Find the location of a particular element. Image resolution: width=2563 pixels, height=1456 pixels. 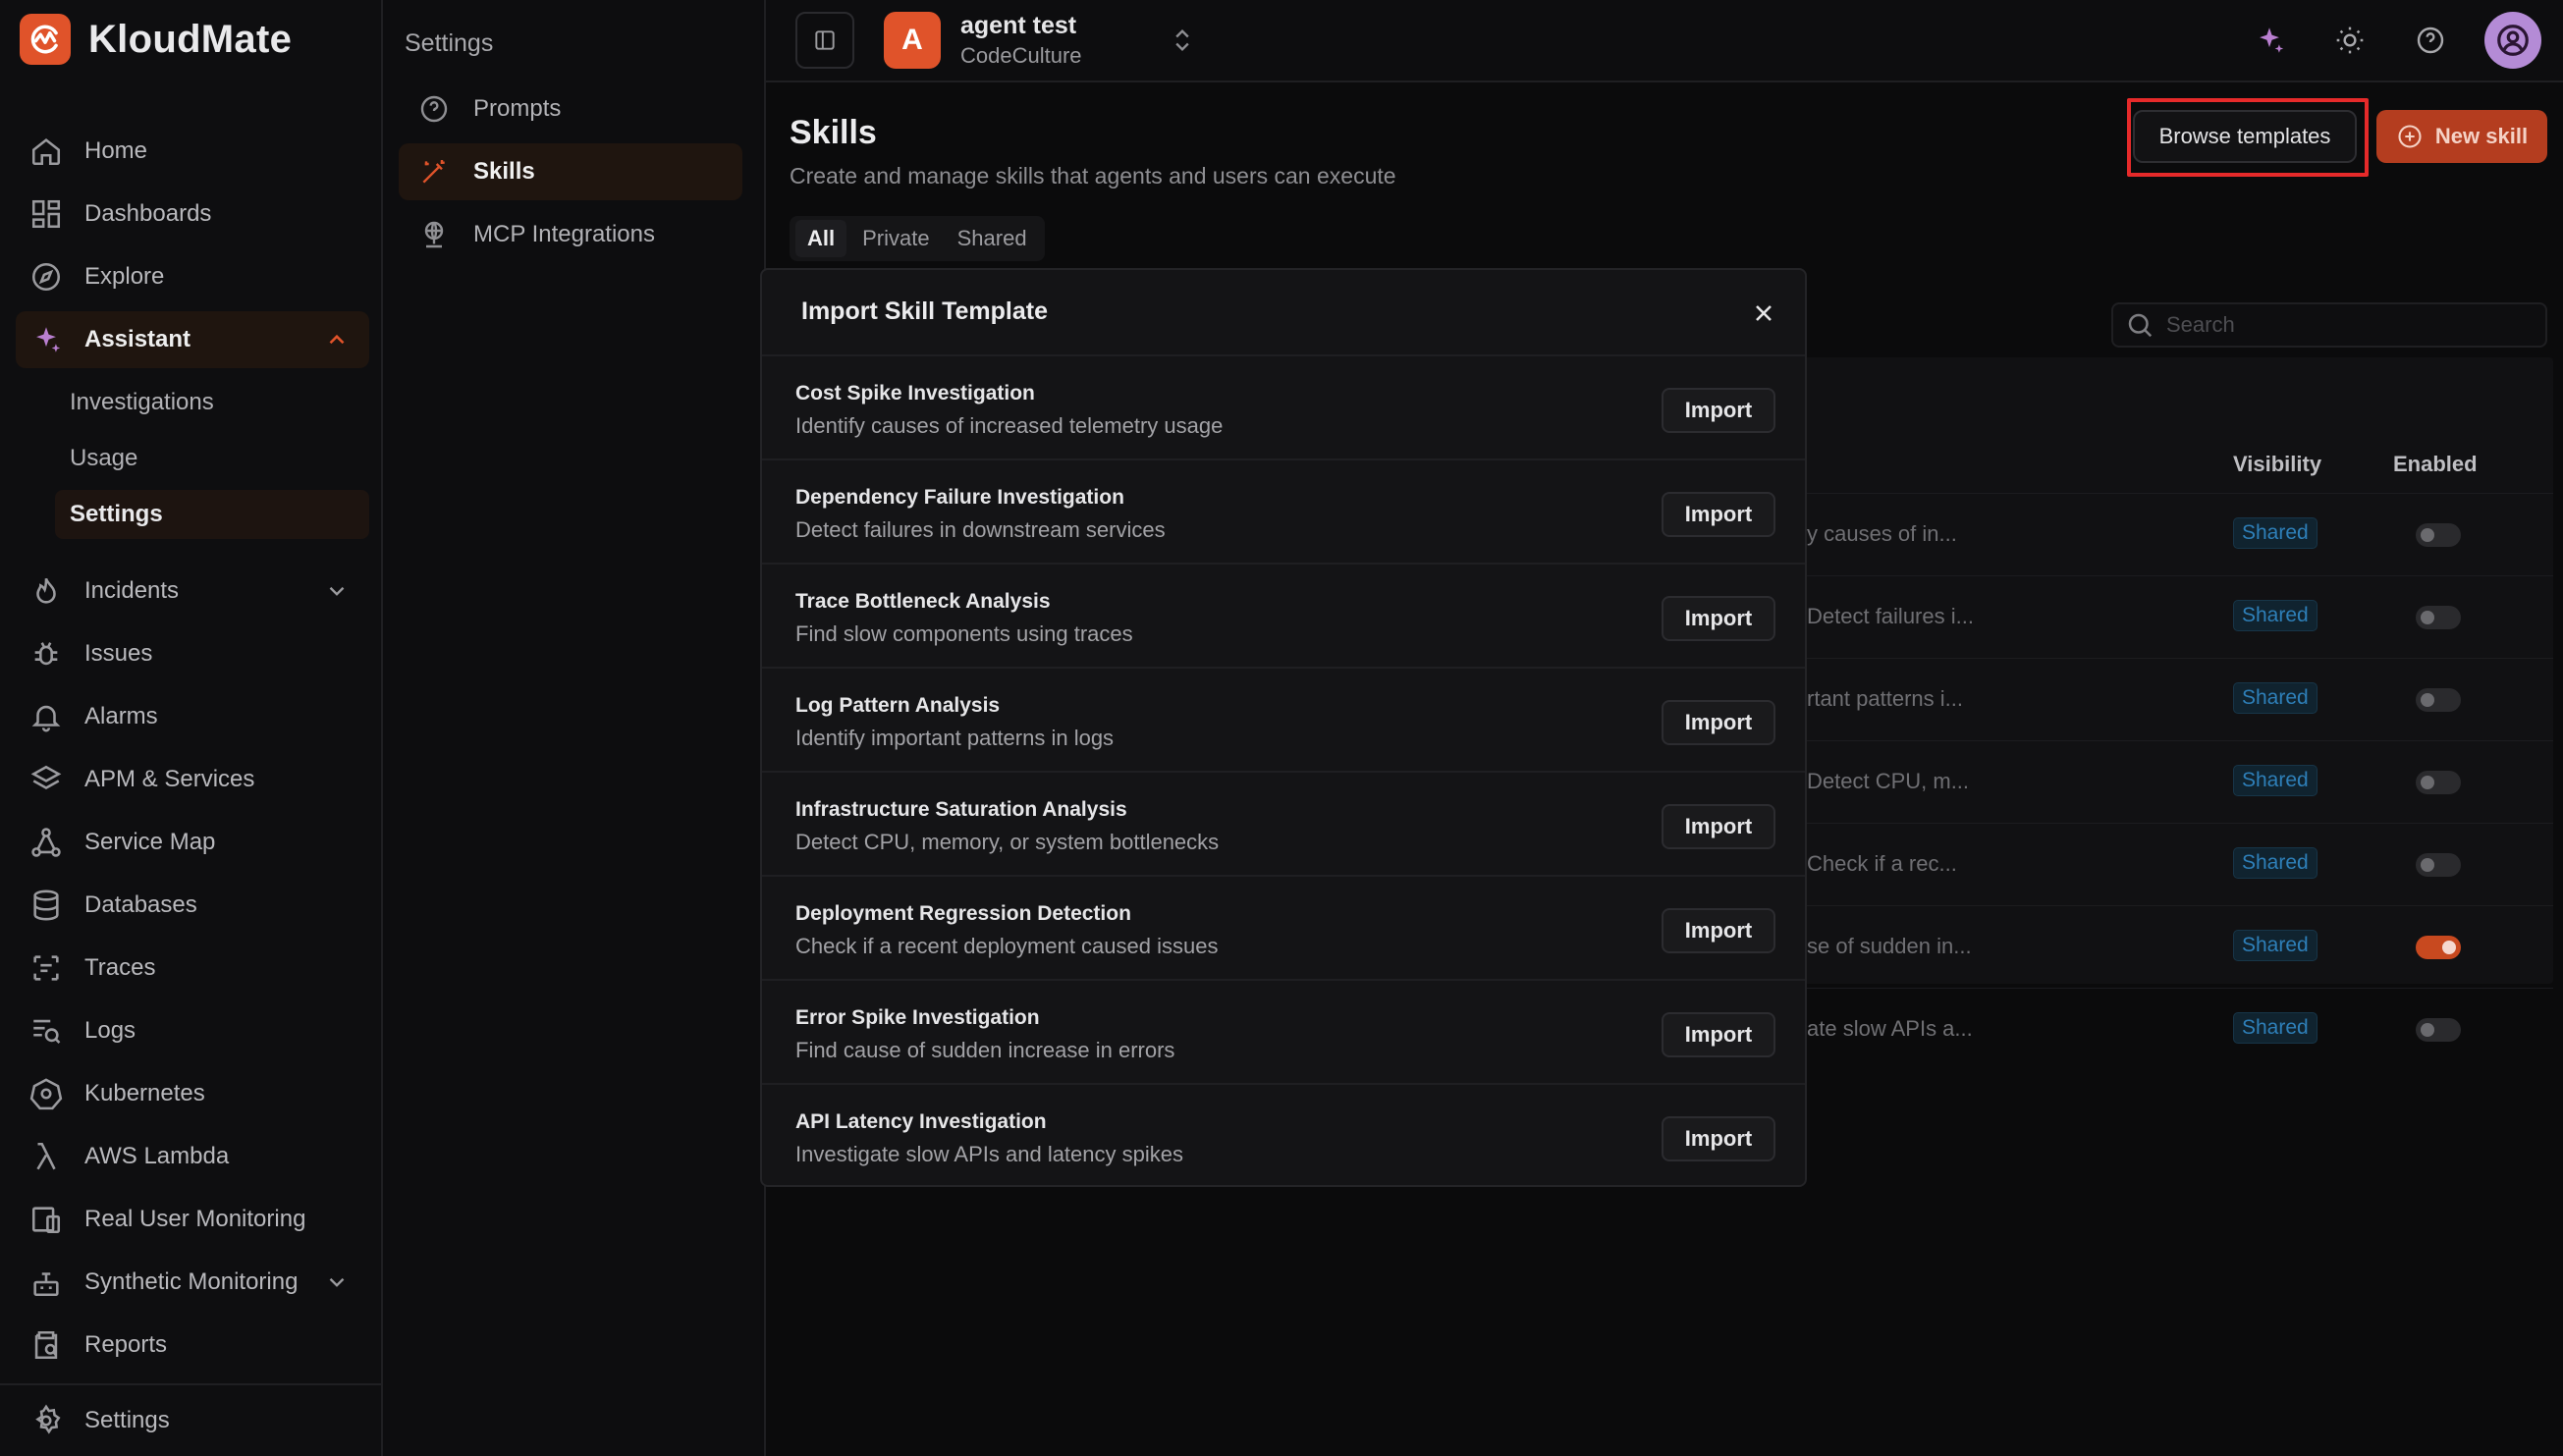

browse-templates-button: Browse templates is located at coordinates (2245, 136).